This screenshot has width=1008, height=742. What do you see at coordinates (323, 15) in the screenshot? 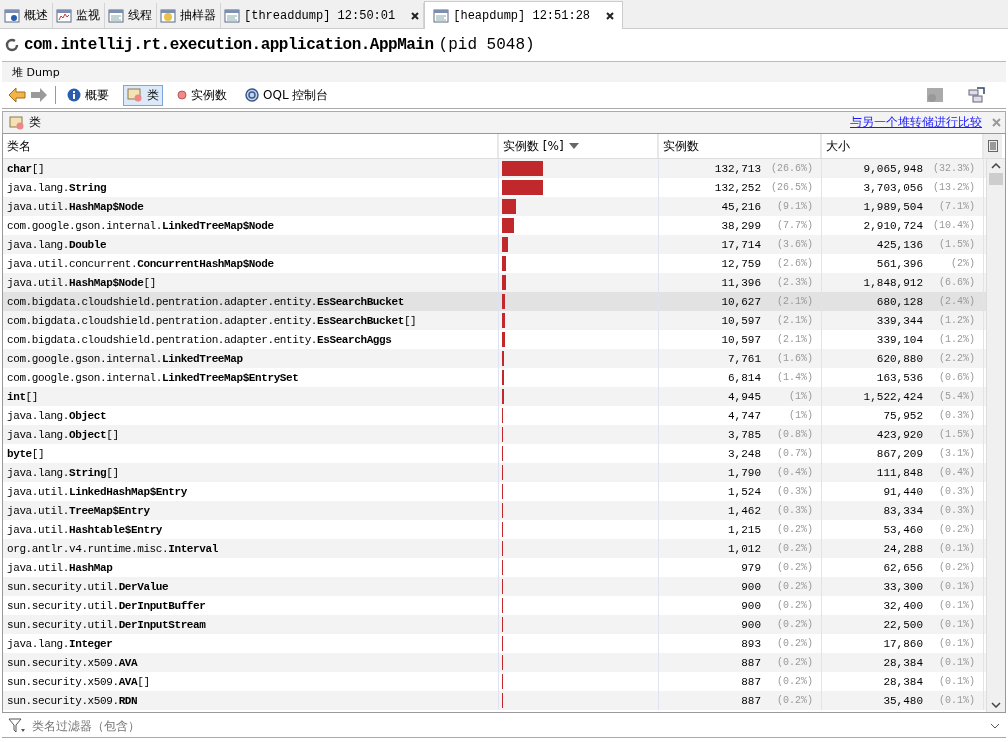
I see `tab: [threaddump] 12:50:01` at bounding box center [323, 15].